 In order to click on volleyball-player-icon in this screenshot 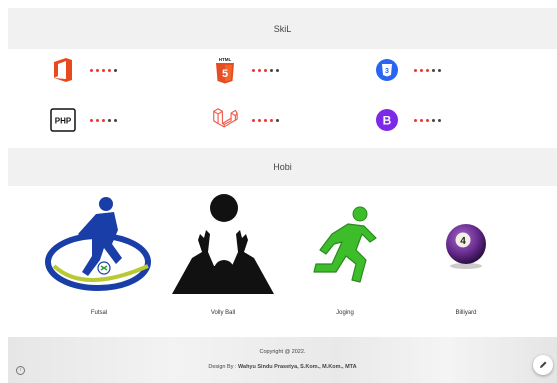, I will do `click(223, 248)`.